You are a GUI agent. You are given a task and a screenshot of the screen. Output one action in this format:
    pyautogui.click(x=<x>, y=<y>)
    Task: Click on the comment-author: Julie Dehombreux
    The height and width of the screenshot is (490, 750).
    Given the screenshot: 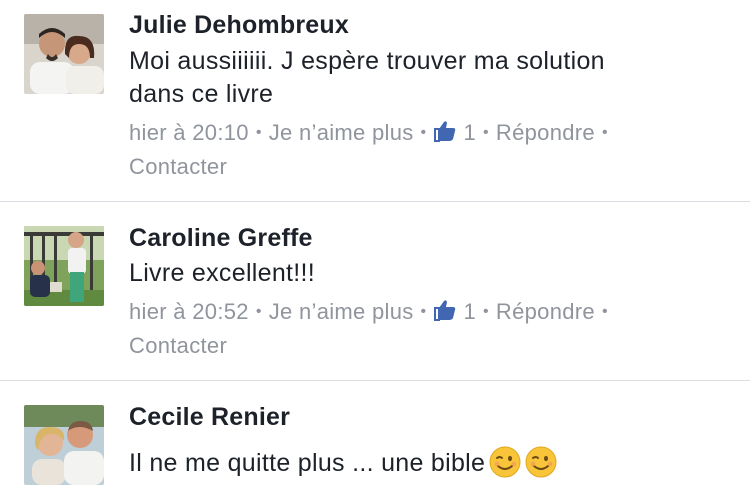 What is the action you would take?
    pyautogui.click(x=239, y=25)
    